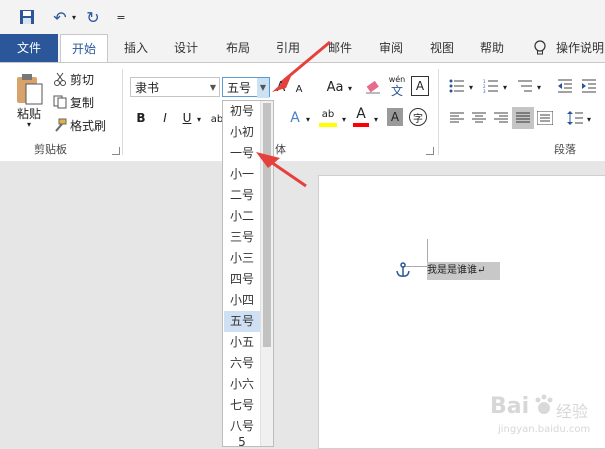 The width and height of the screenshot is (605, 449). What do you see at coordinates (572, 411) in the screenshot?
I see `watermark-brand-2: 经验` at bounding box center [572, 411].